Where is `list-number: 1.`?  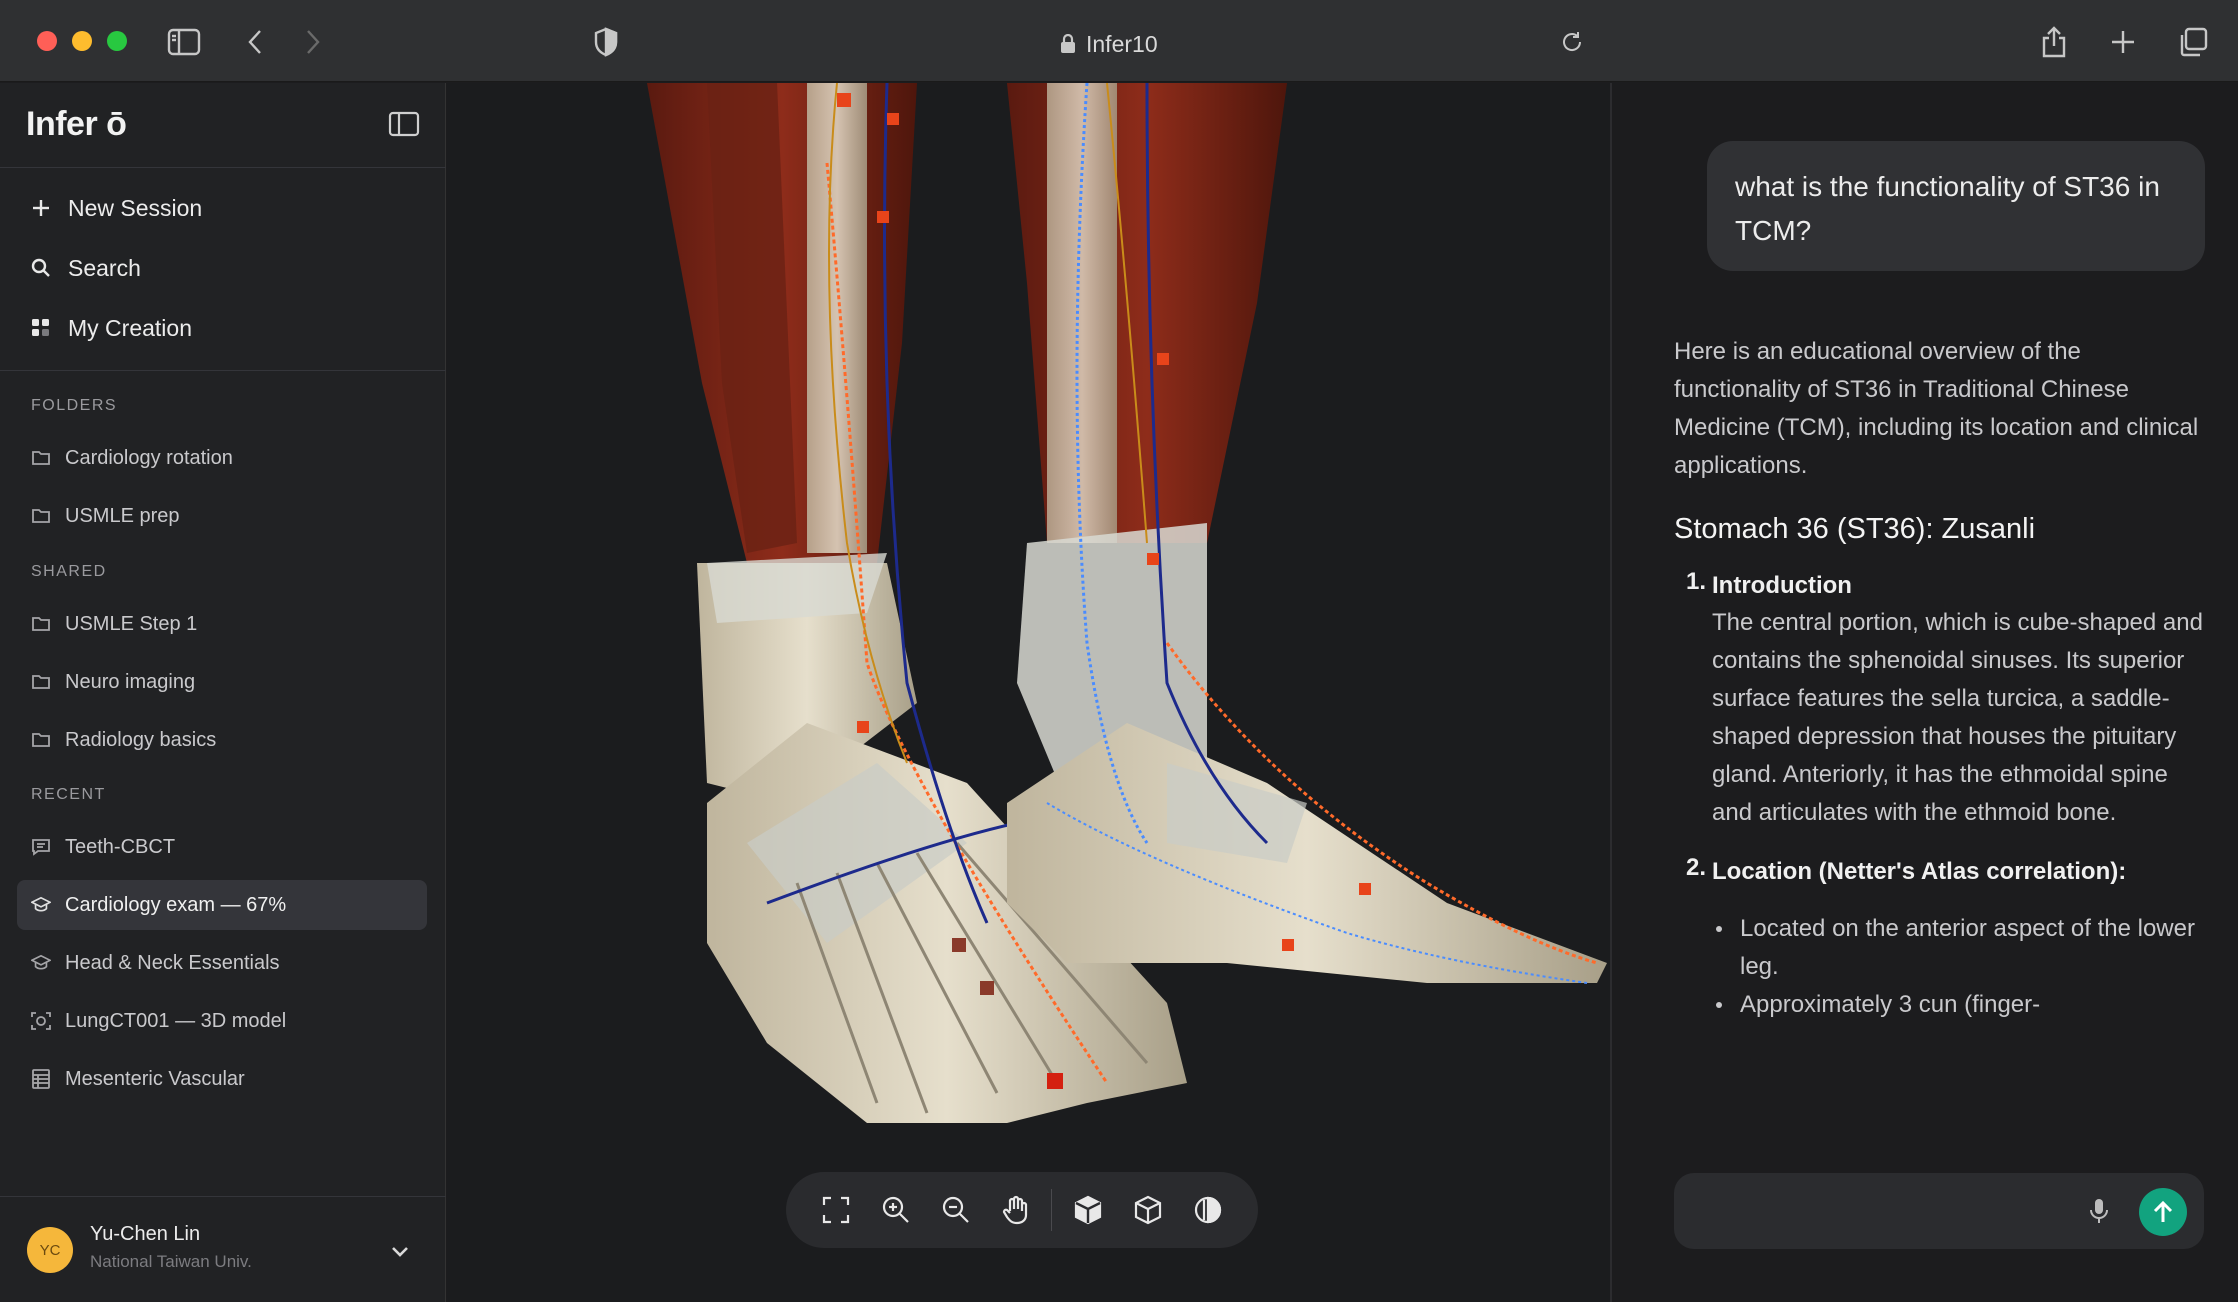
list-number: 1. is located at coordinates (1696, 581).